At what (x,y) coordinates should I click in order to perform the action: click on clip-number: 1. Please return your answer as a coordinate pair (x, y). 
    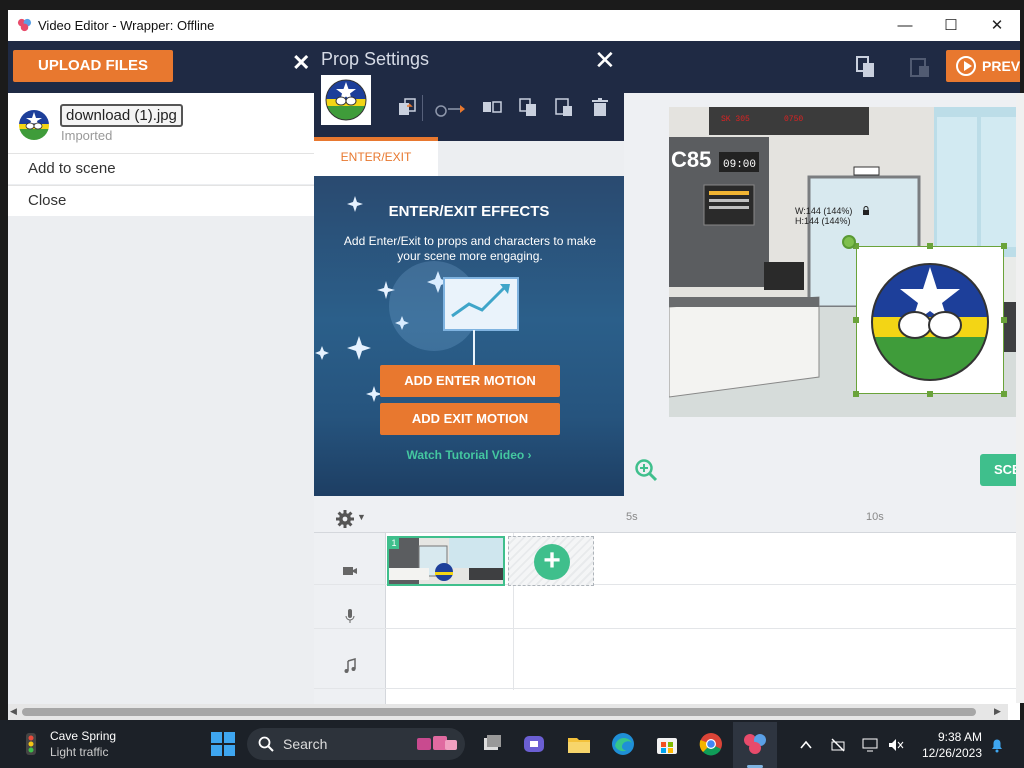
    Looking at the image, I should click on (394, 543).